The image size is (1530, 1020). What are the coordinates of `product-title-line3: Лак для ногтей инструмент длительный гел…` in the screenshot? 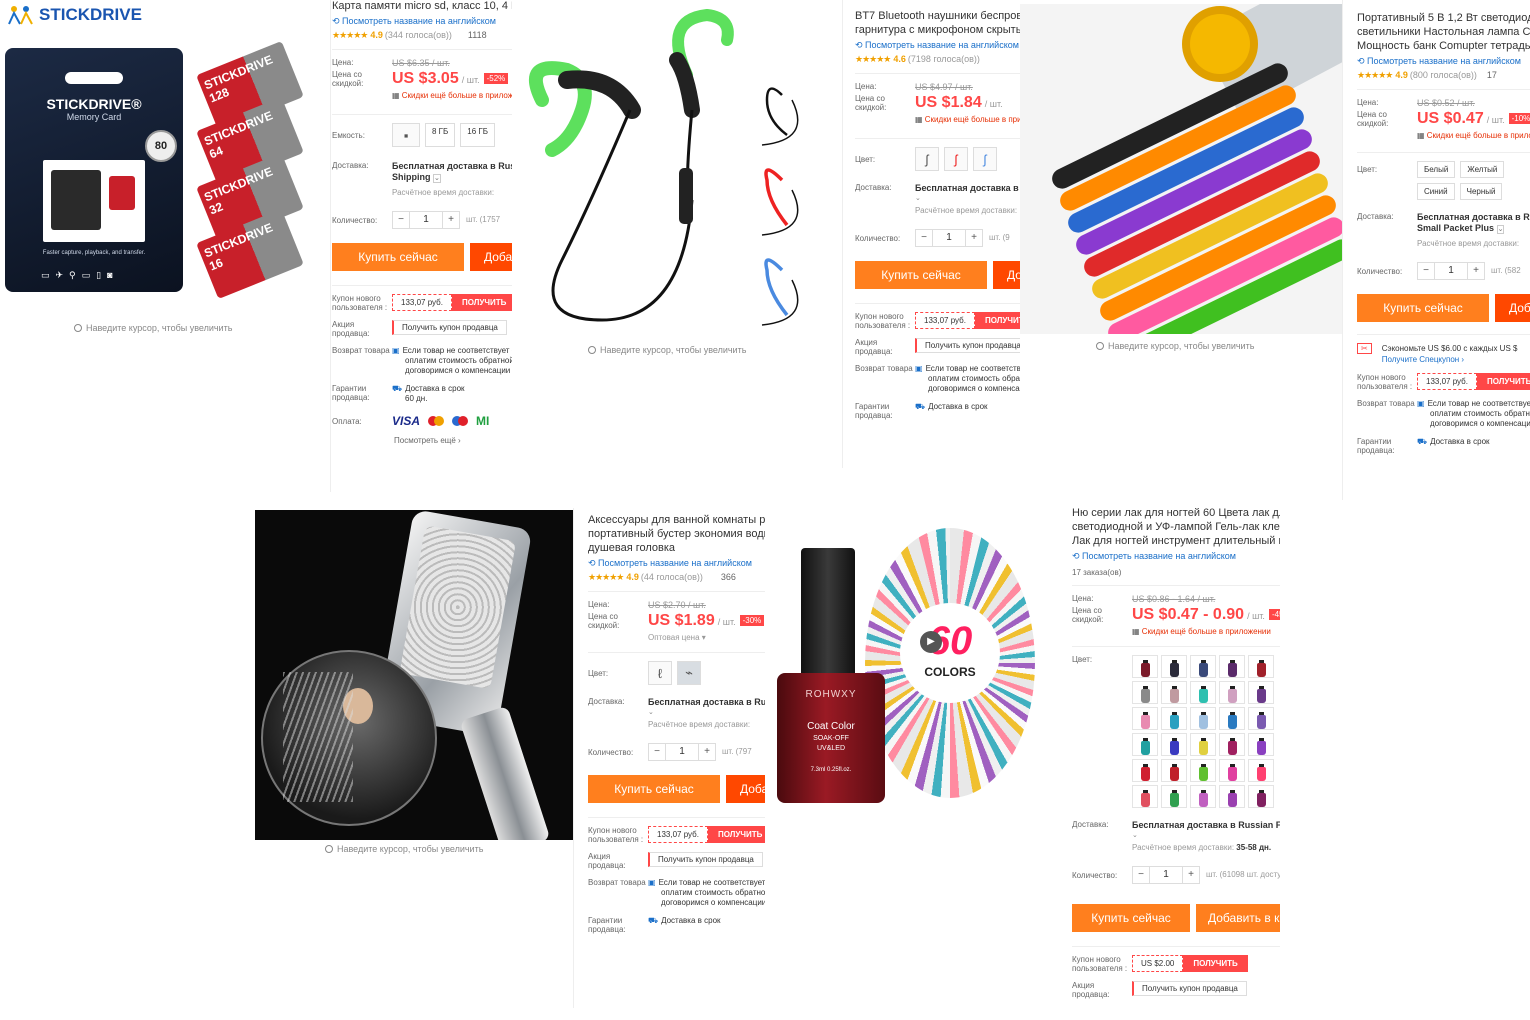 It's located at (1176, 541).